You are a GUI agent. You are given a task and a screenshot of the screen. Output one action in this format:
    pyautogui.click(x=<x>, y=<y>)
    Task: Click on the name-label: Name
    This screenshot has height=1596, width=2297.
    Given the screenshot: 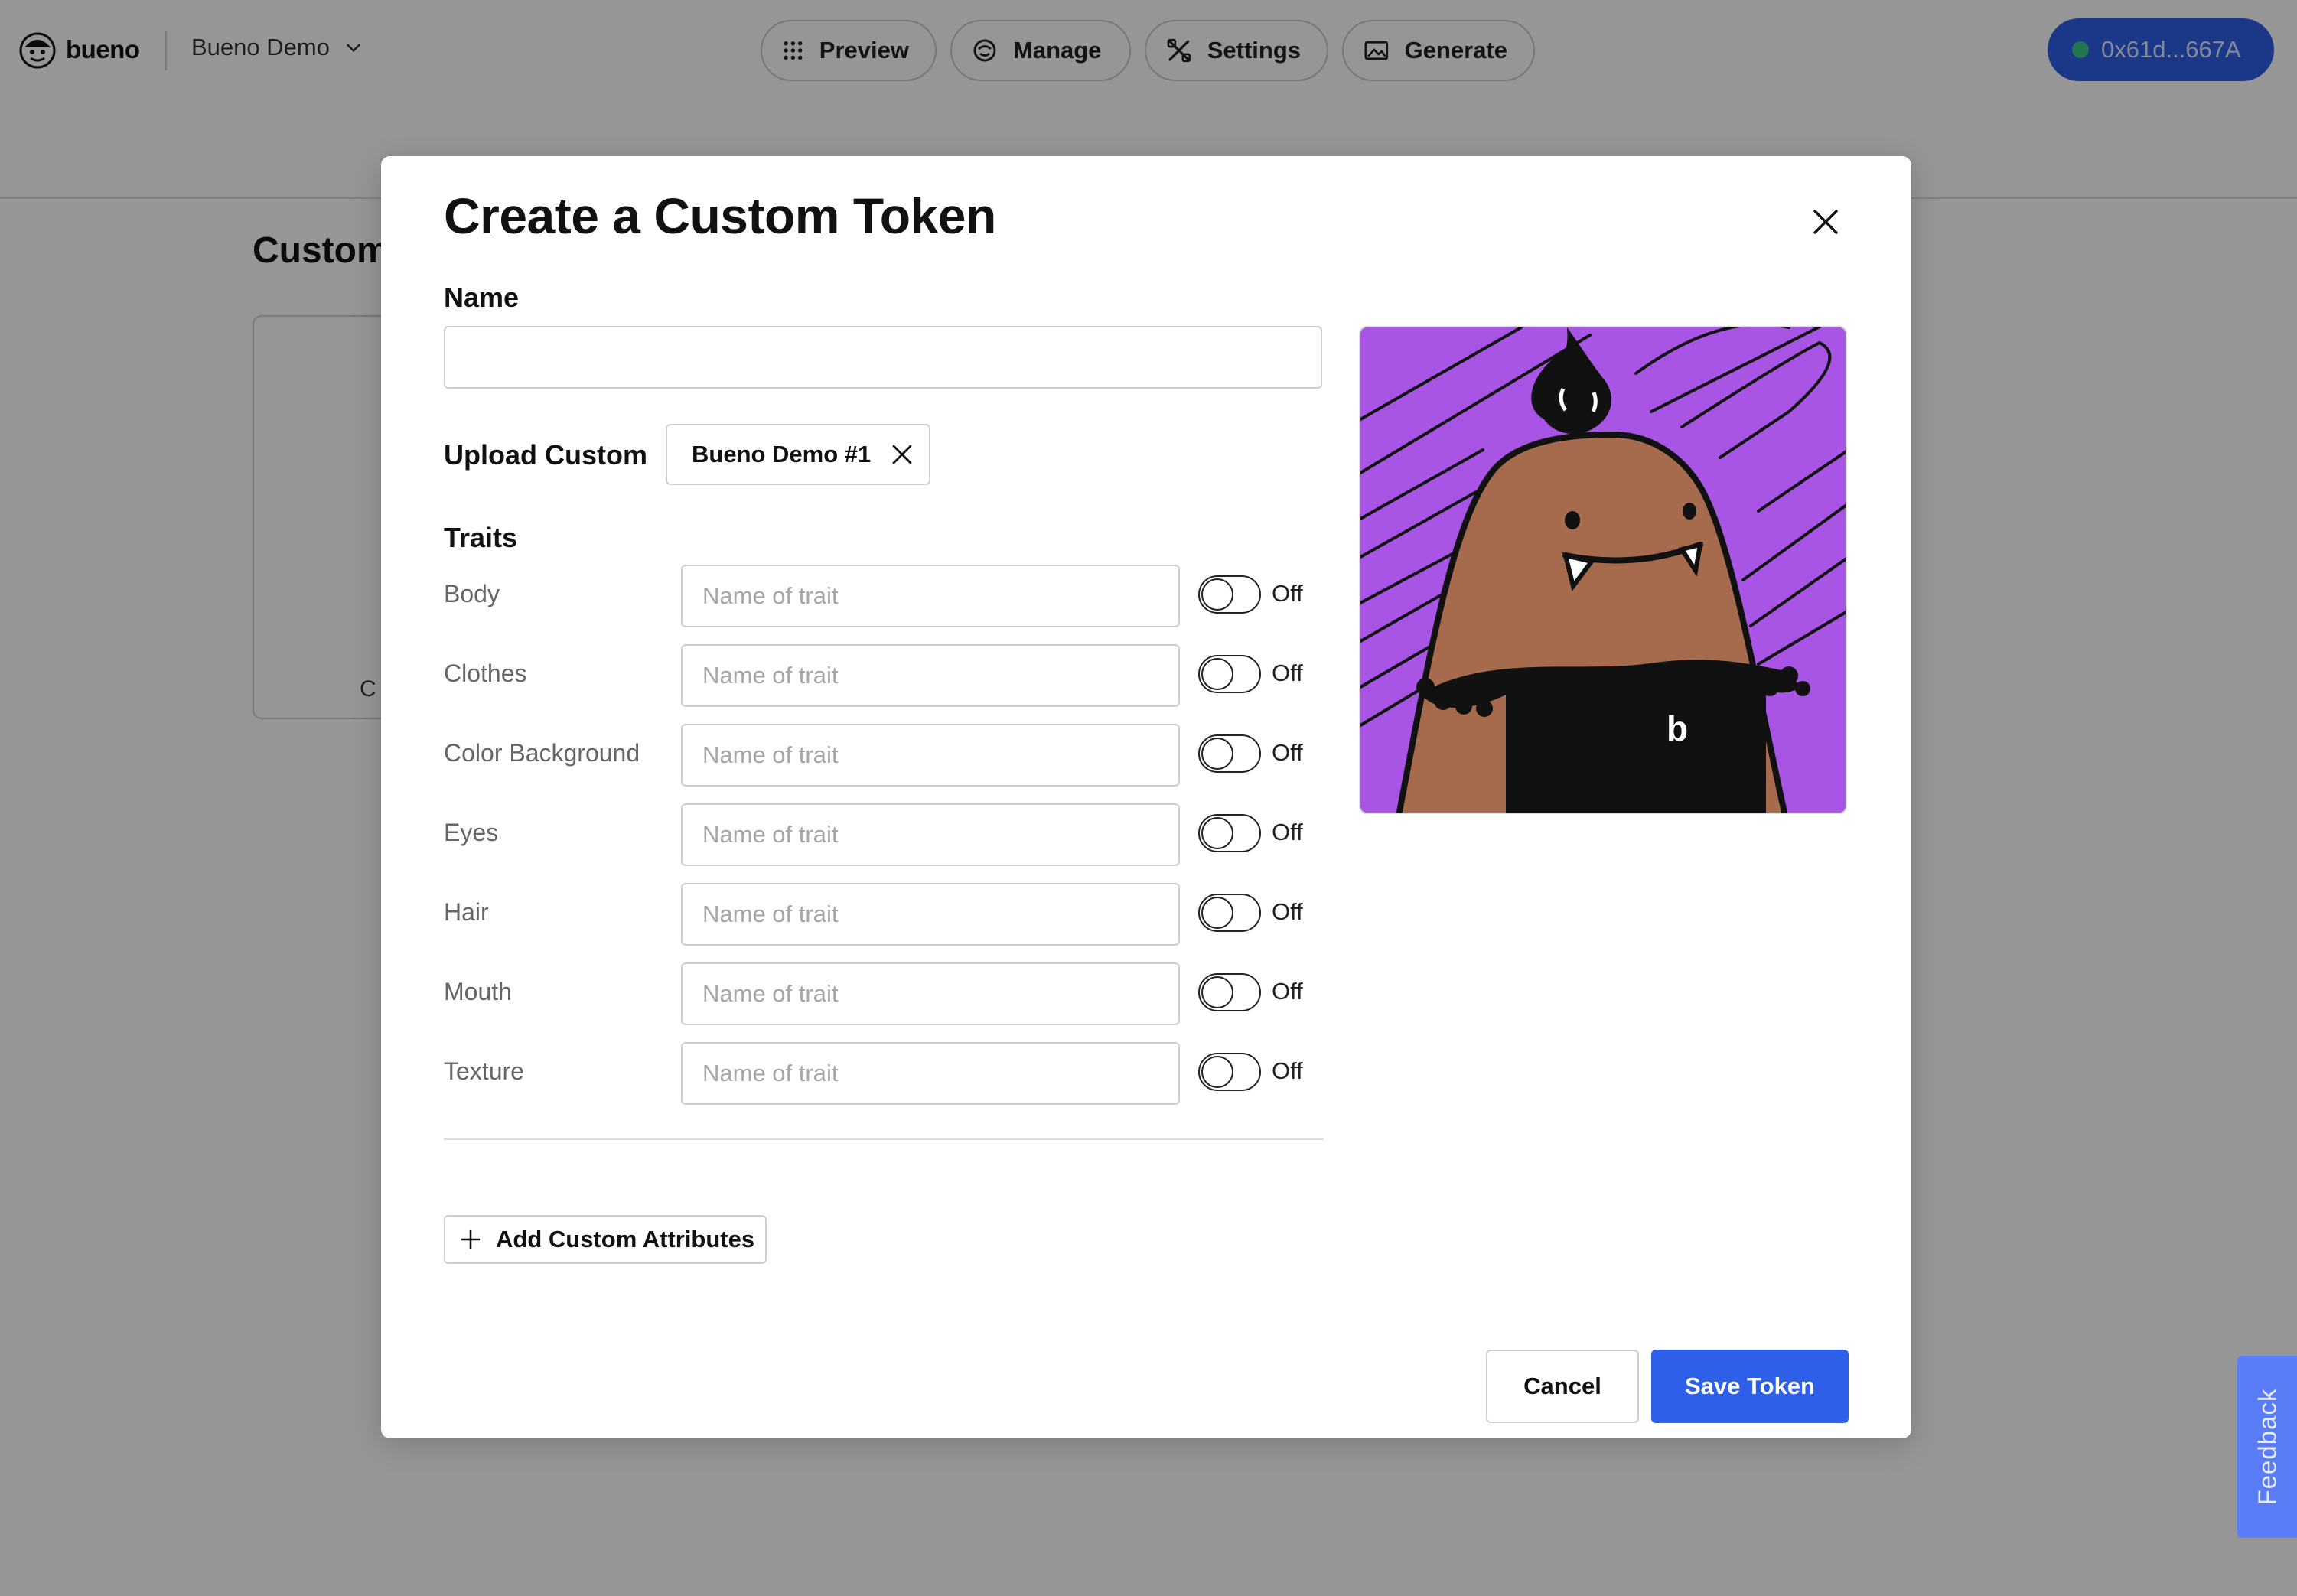 What is the action you would take?
    pyautogui.click(x=482, y=297)
    